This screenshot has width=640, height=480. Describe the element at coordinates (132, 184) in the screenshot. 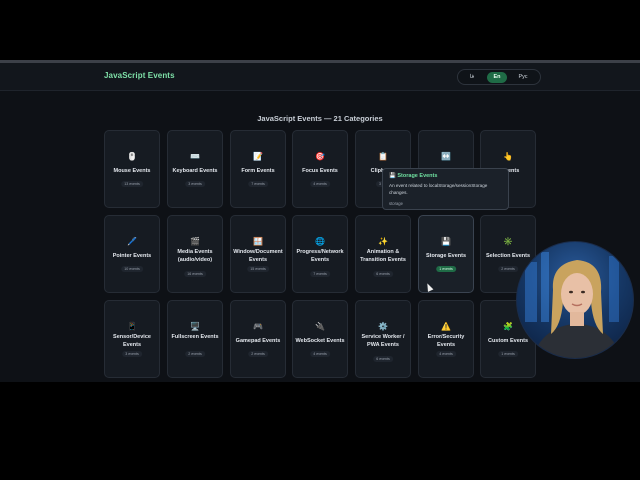

I see `event-count-badge: 13 events` at that location.